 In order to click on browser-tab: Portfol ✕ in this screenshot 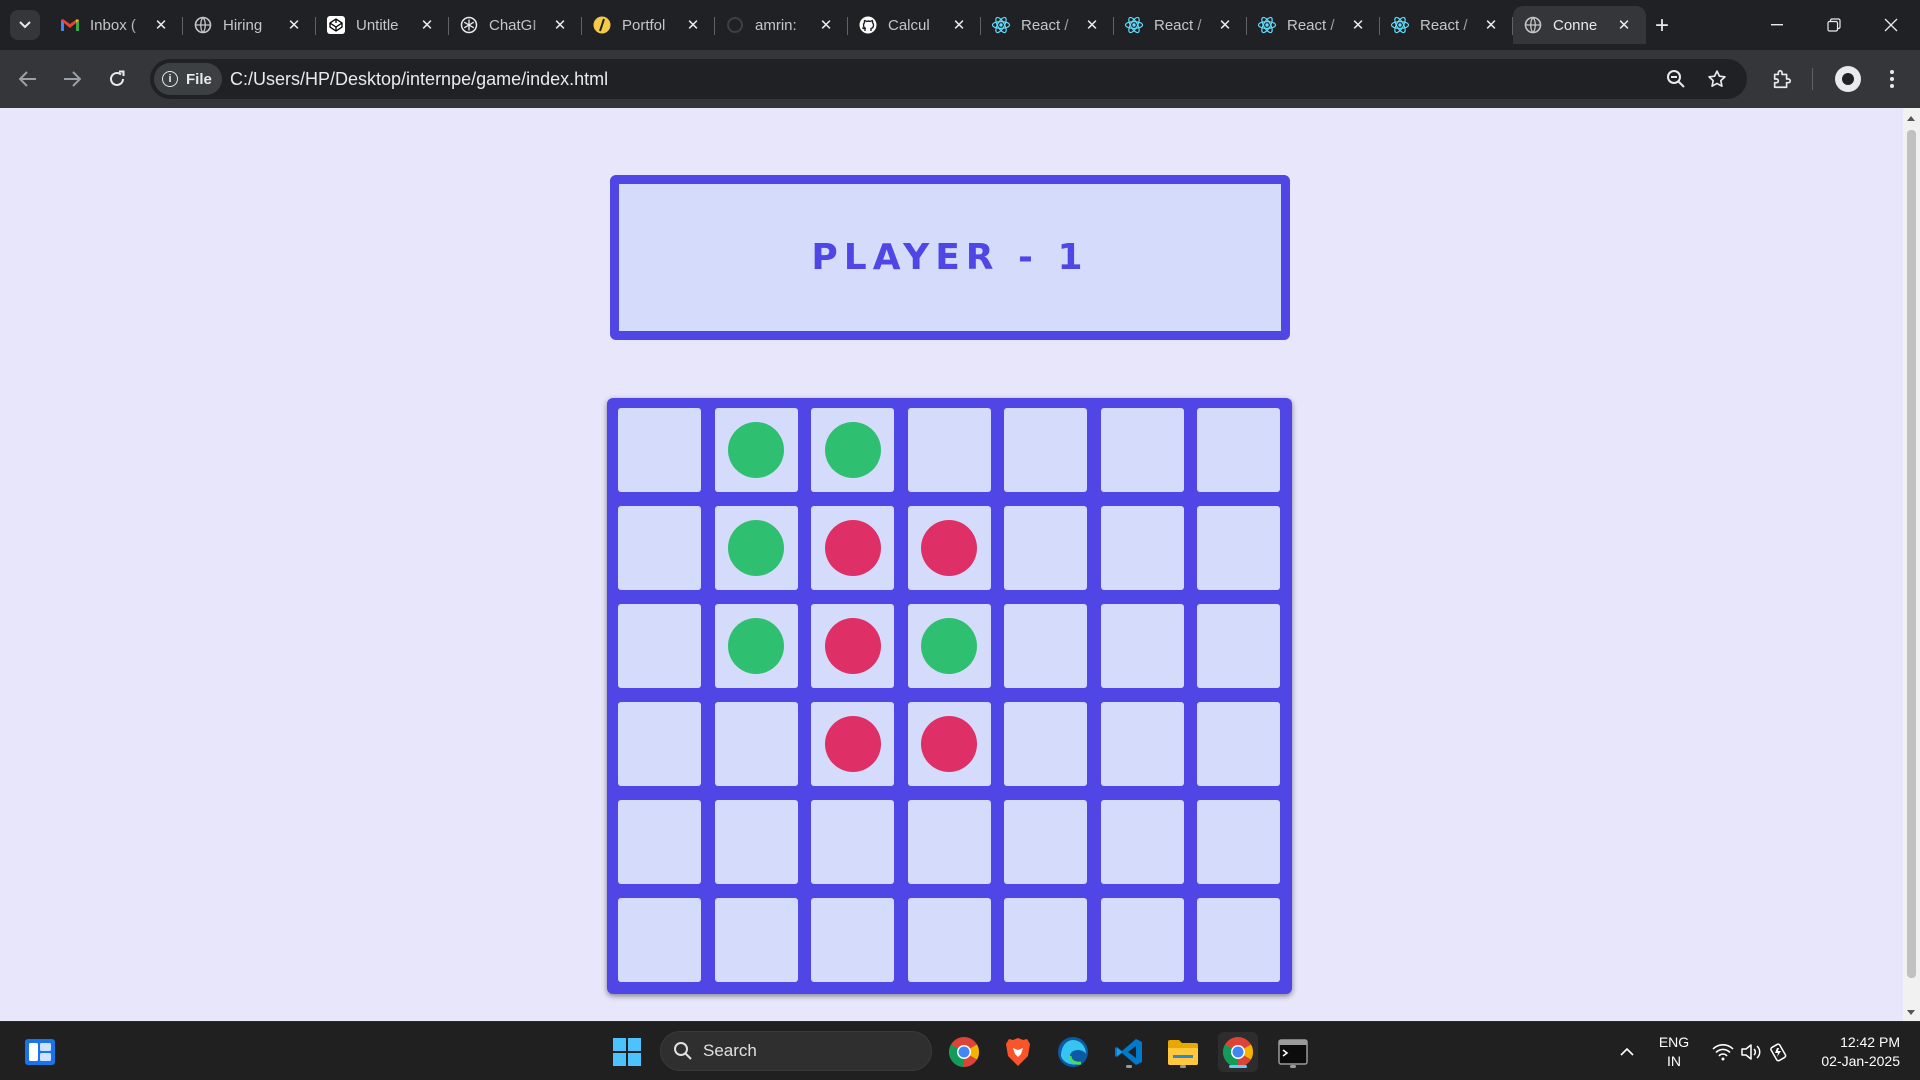, I will do `click(648, 25)`.